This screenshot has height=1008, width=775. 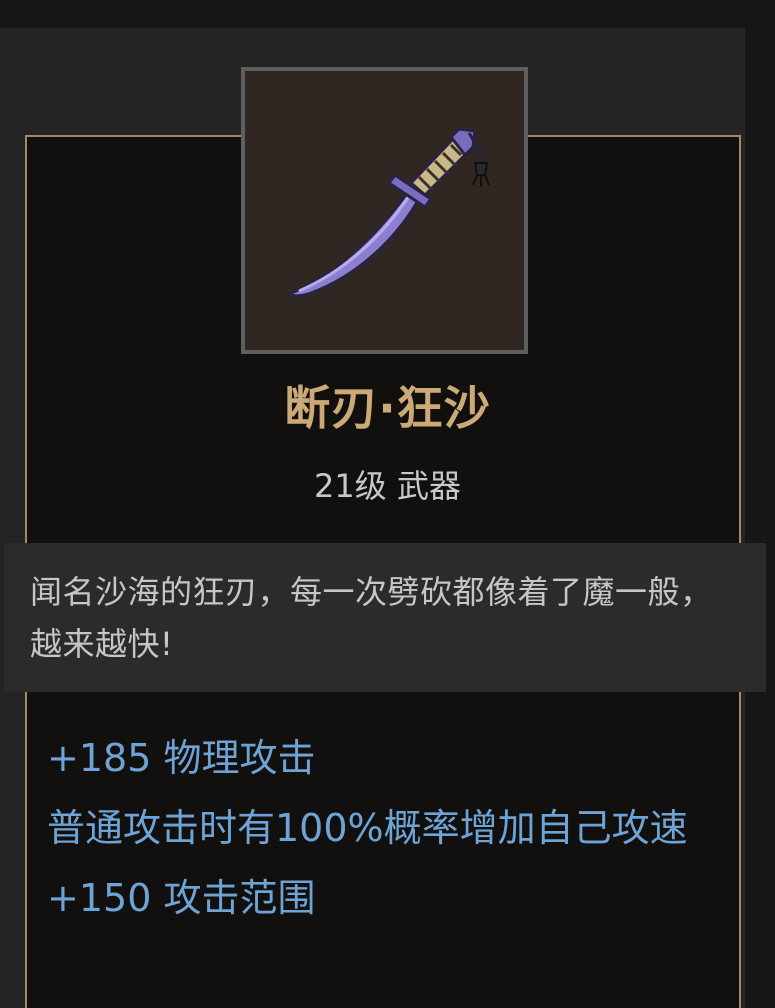 What do you see at coordinates (387, 408) in the screenshot?
I see `item-name: 断刃·狂沙` at bounding box center [387, 408].